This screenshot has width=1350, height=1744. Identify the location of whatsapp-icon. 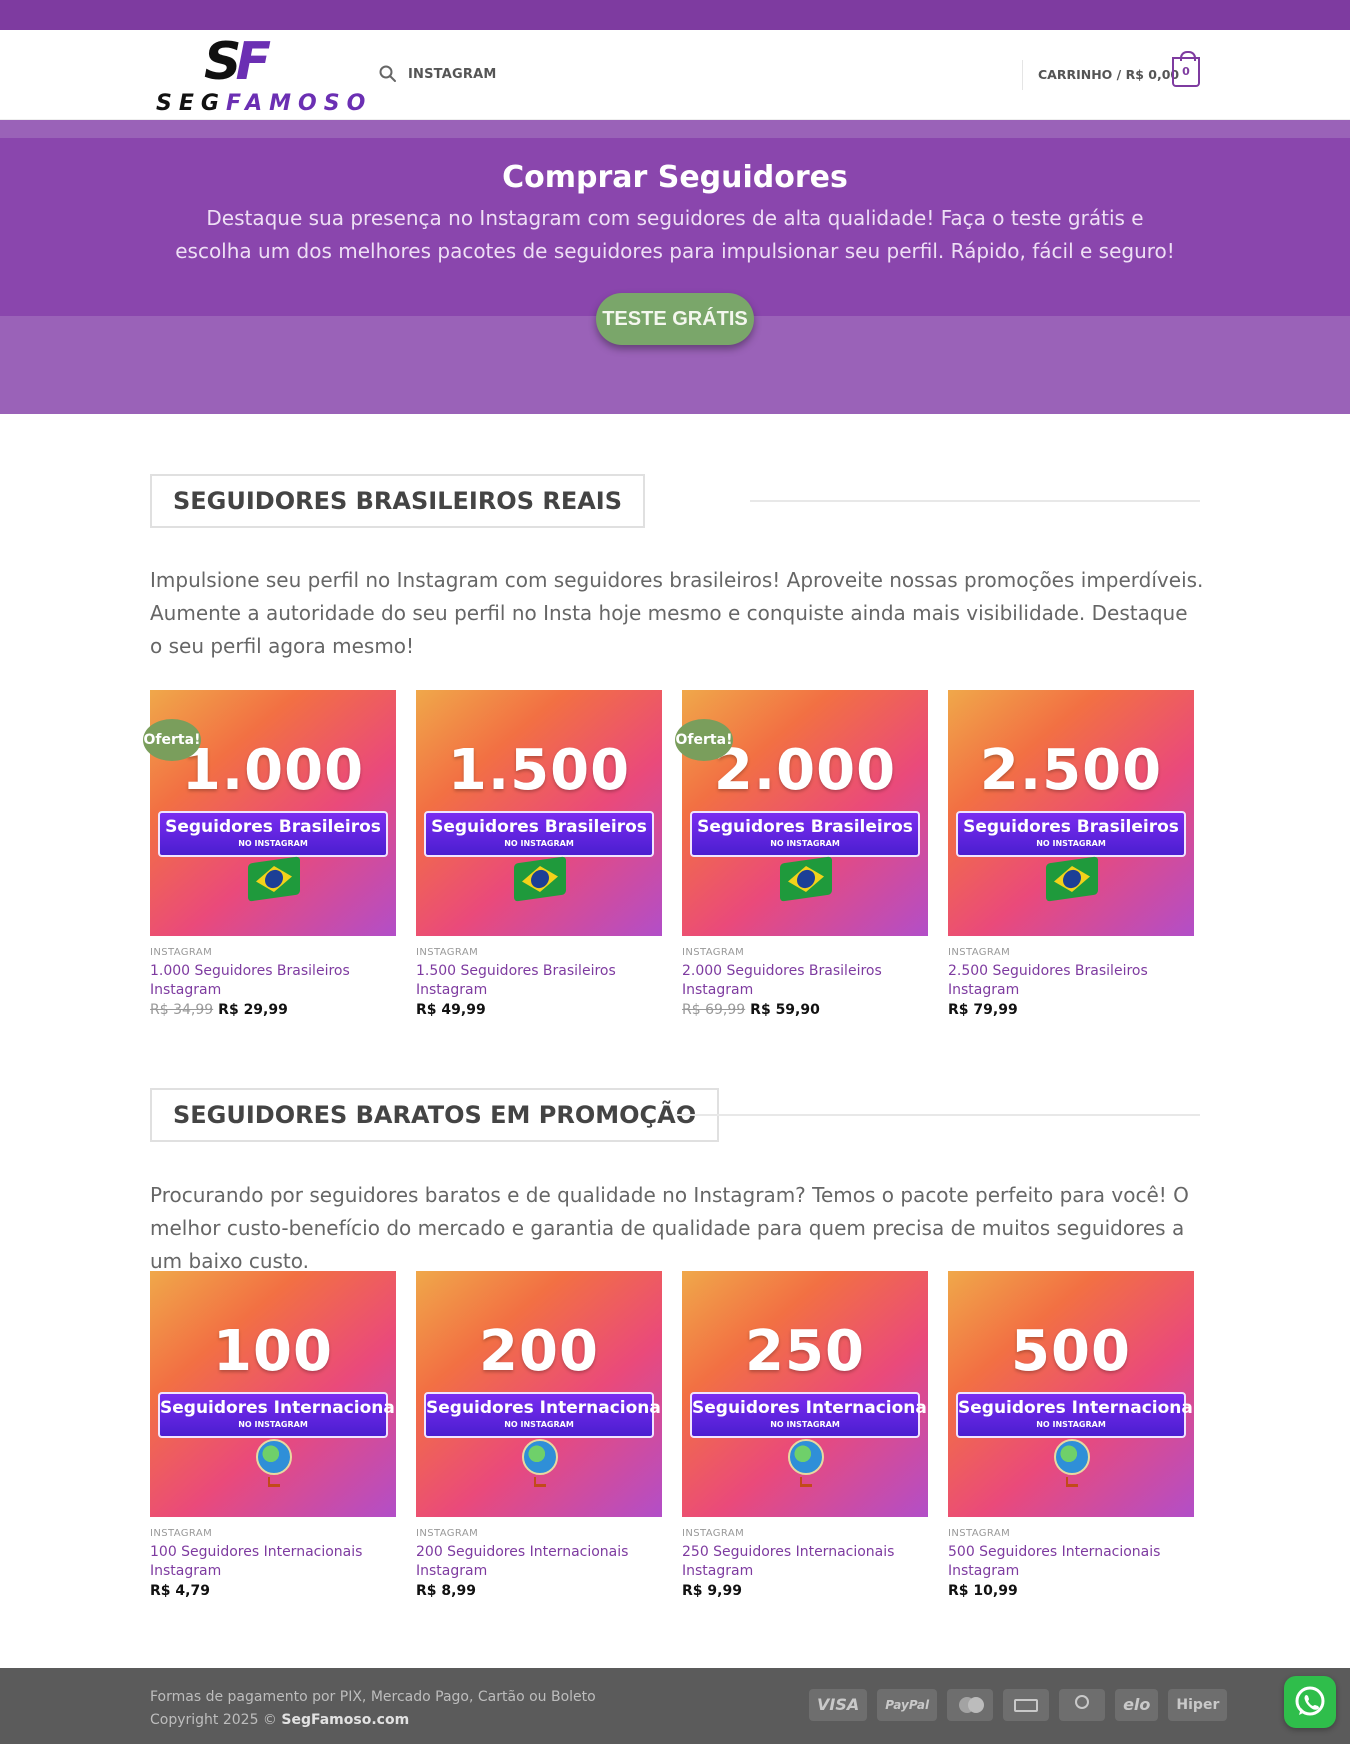
(1310, 1701).